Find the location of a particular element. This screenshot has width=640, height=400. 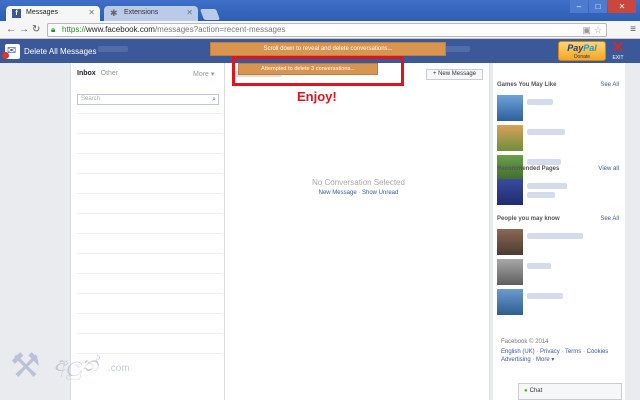

tab-other: Other is located at coordinates (110, 73).